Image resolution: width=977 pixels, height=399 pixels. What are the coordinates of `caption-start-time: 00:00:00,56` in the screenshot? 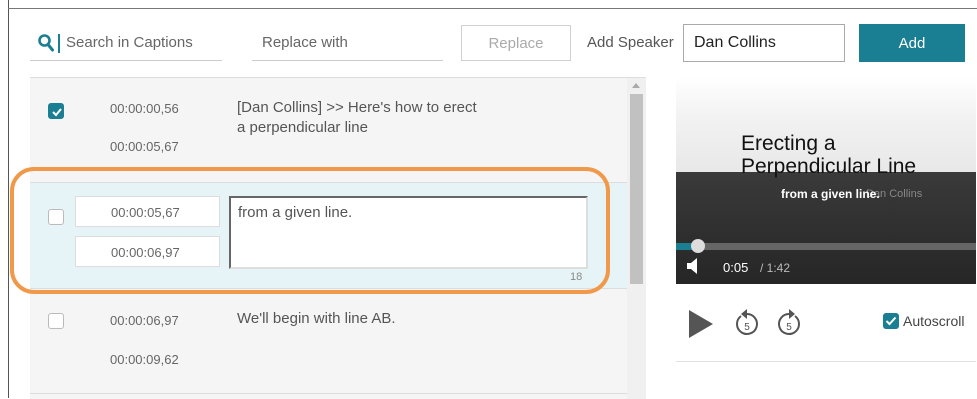 It's located at (144, 108).